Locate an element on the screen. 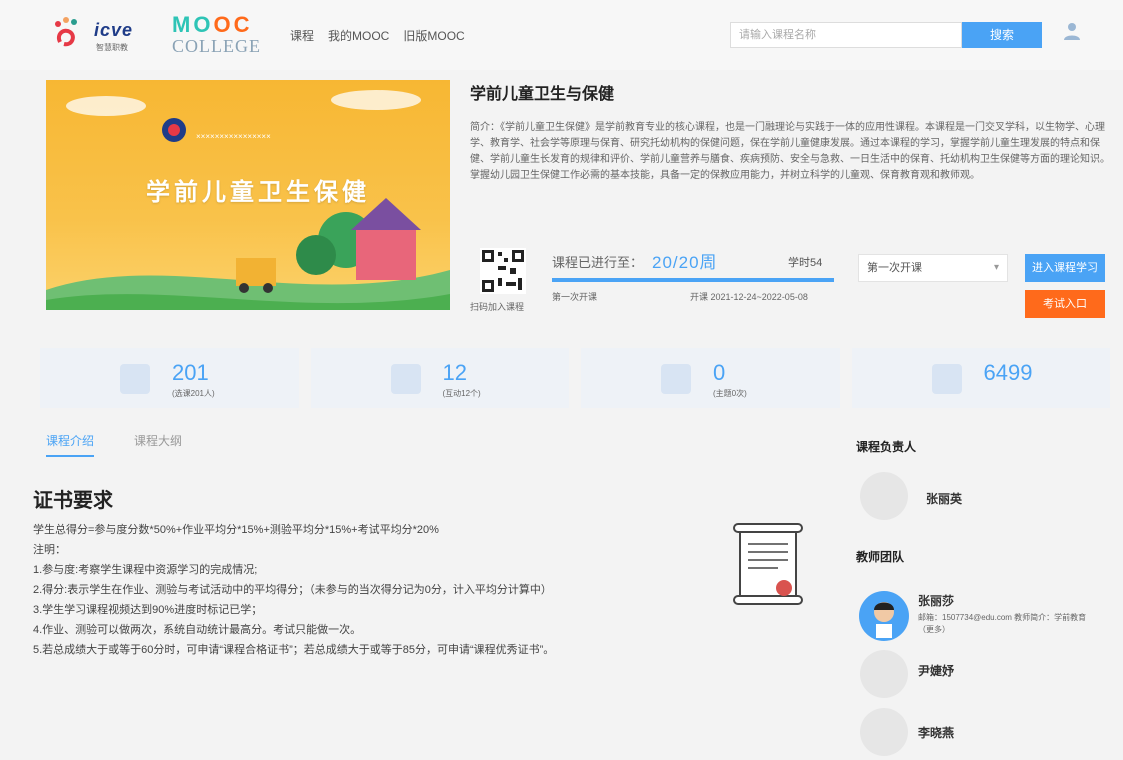 This screenshot has height=760, width=1123. stat-card: 6499 is located at coordinates (980, 378).